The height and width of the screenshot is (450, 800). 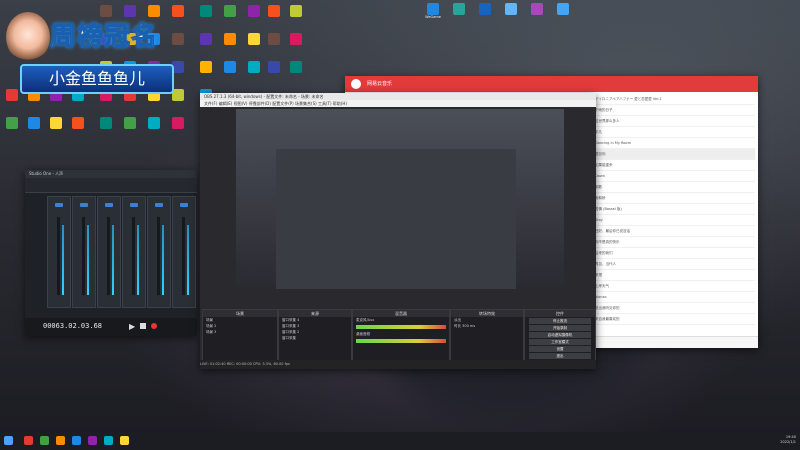 I want to click on transport-bar: 00063.02.03.68 ▶, so click(x=111, y=327).